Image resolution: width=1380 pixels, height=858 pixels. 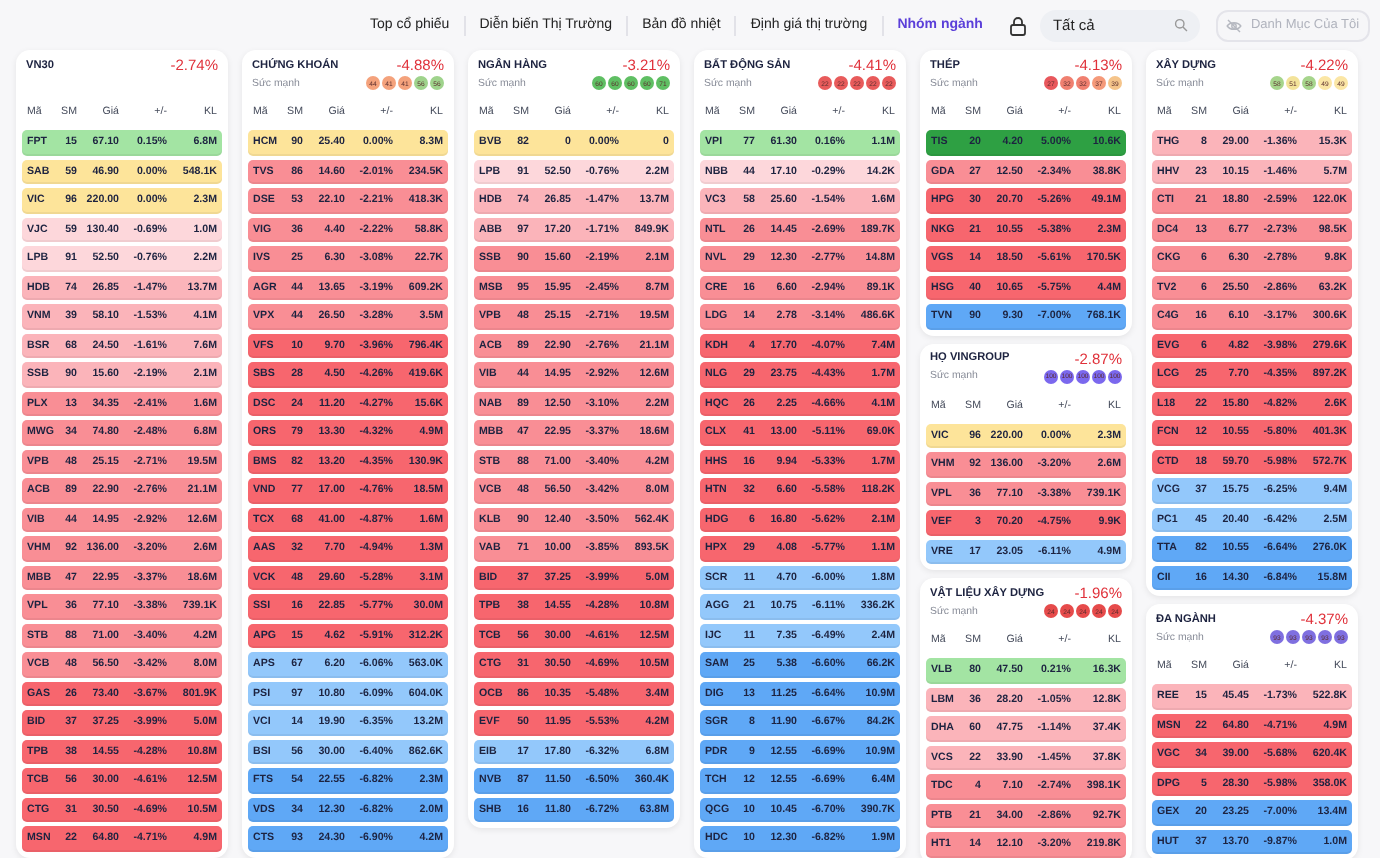 I want to click on eye-slash-icon, so click(x=1234, y=25).